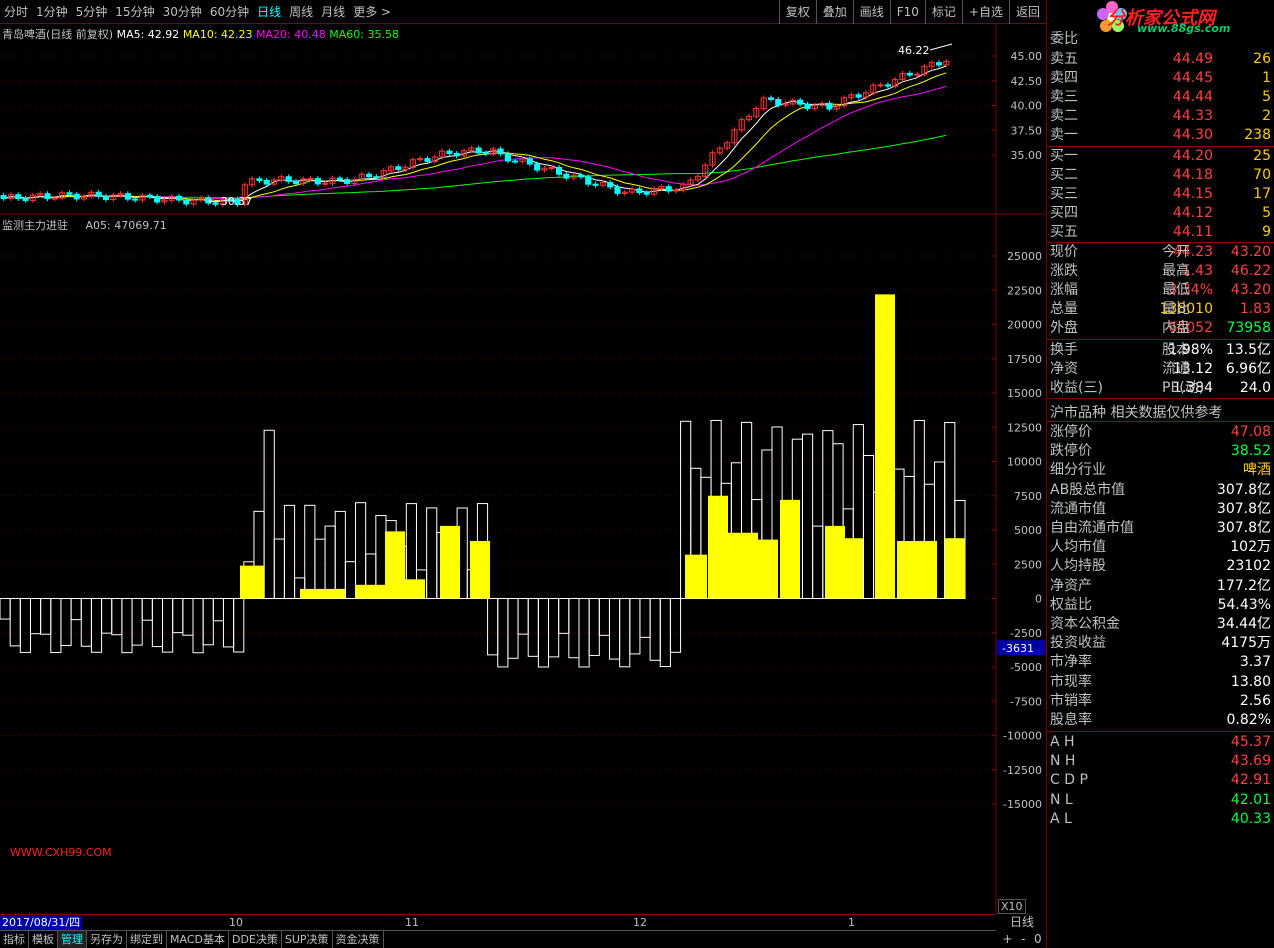 This screenshot has height=948, width=1274. I want to click on x10-button: X10, so click(1012, 906).